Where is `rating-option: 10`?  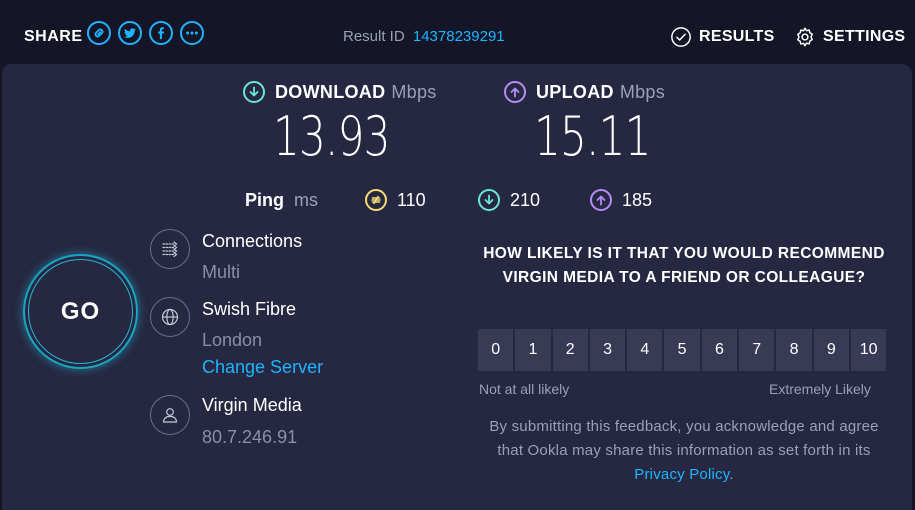
rating-option: 10 is located at coordinates (868, 350).